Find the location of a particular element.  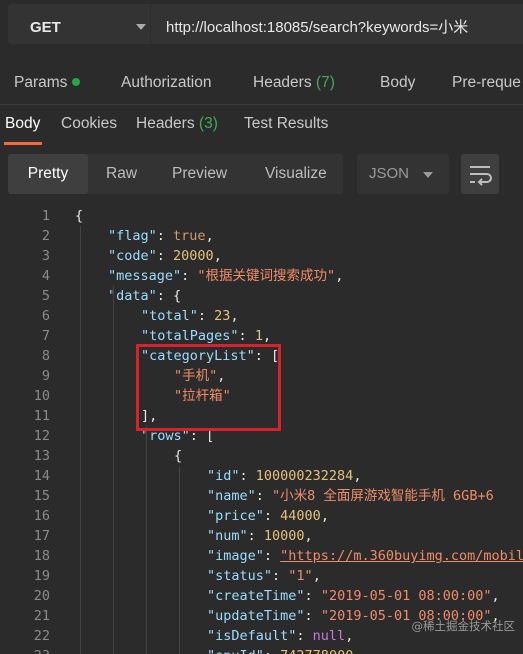

code-line: 1{ is located at coordinates (261, 216).